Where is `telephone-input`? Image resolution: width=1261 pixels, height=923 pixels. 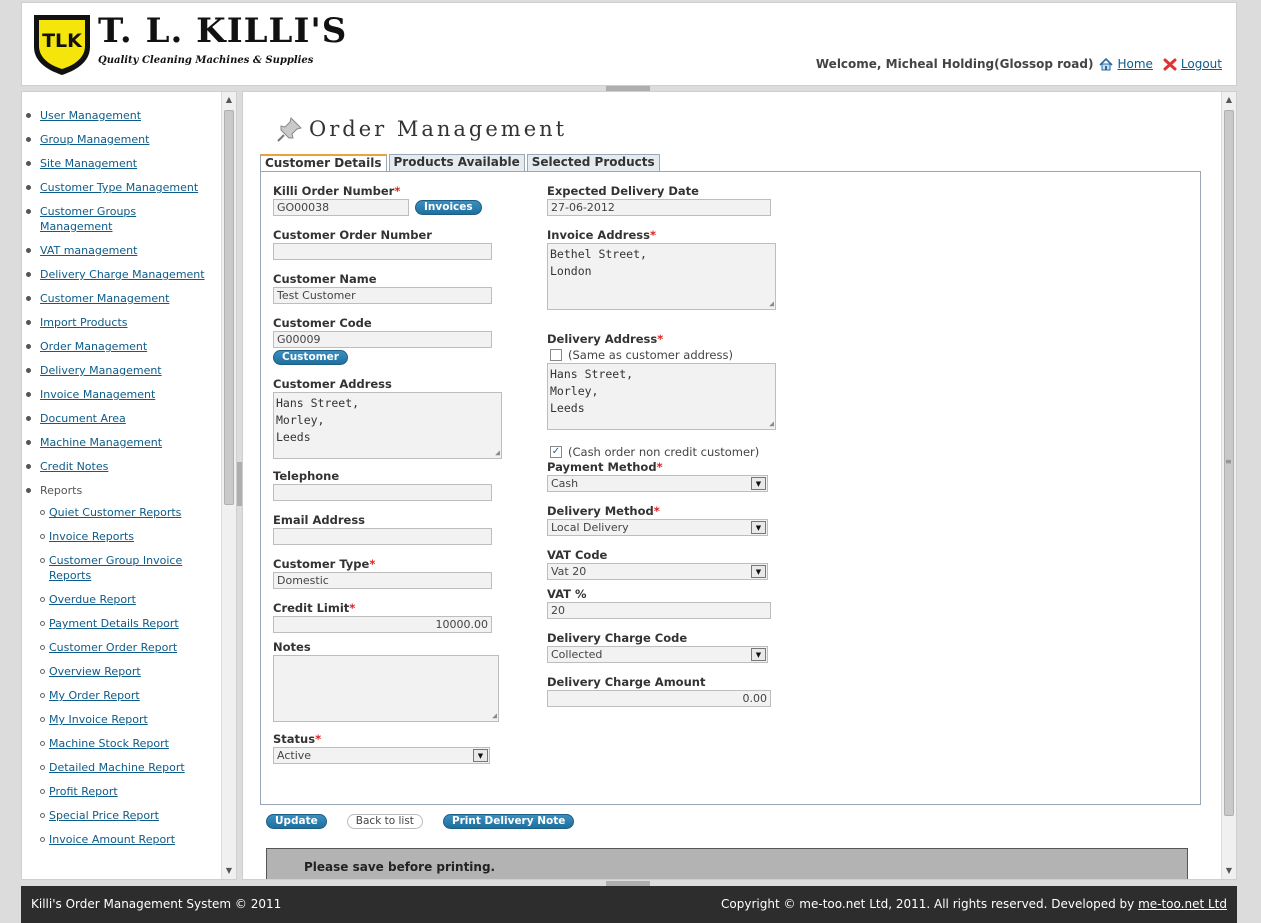
telephone-input is located at coordinates (382, 492).